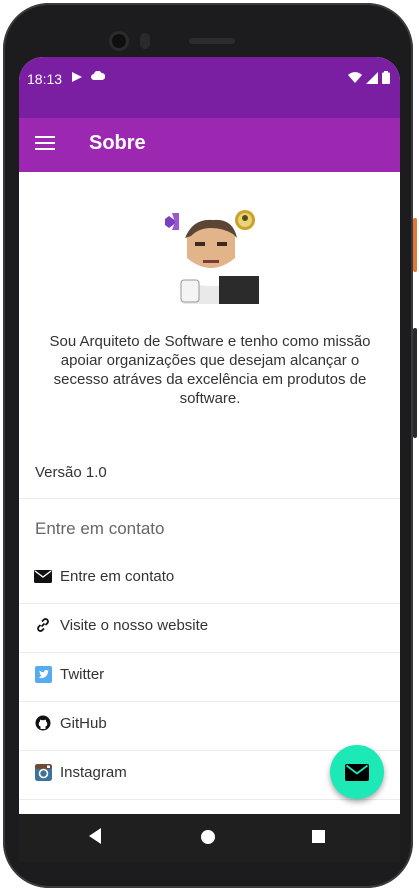 The height and width of the screenshot is (893, 419). What do you see at coordinates (93, 772) in the screenshot?
I see `contact-instagram-label: Instagram` at bounding box center [93, 772].